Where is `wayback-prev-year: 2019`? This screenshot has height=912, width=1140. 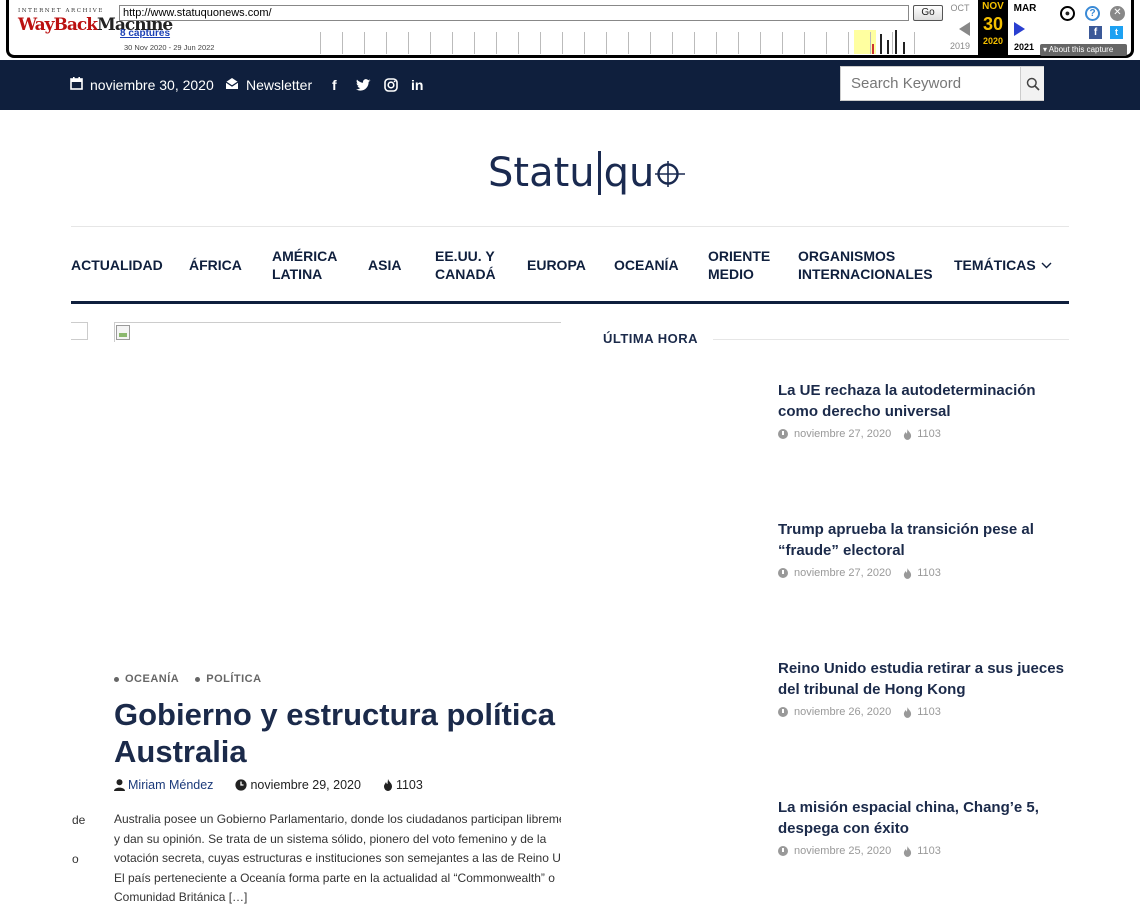 wayback-prev-year: 2019 is located at coordinates (960, 46).